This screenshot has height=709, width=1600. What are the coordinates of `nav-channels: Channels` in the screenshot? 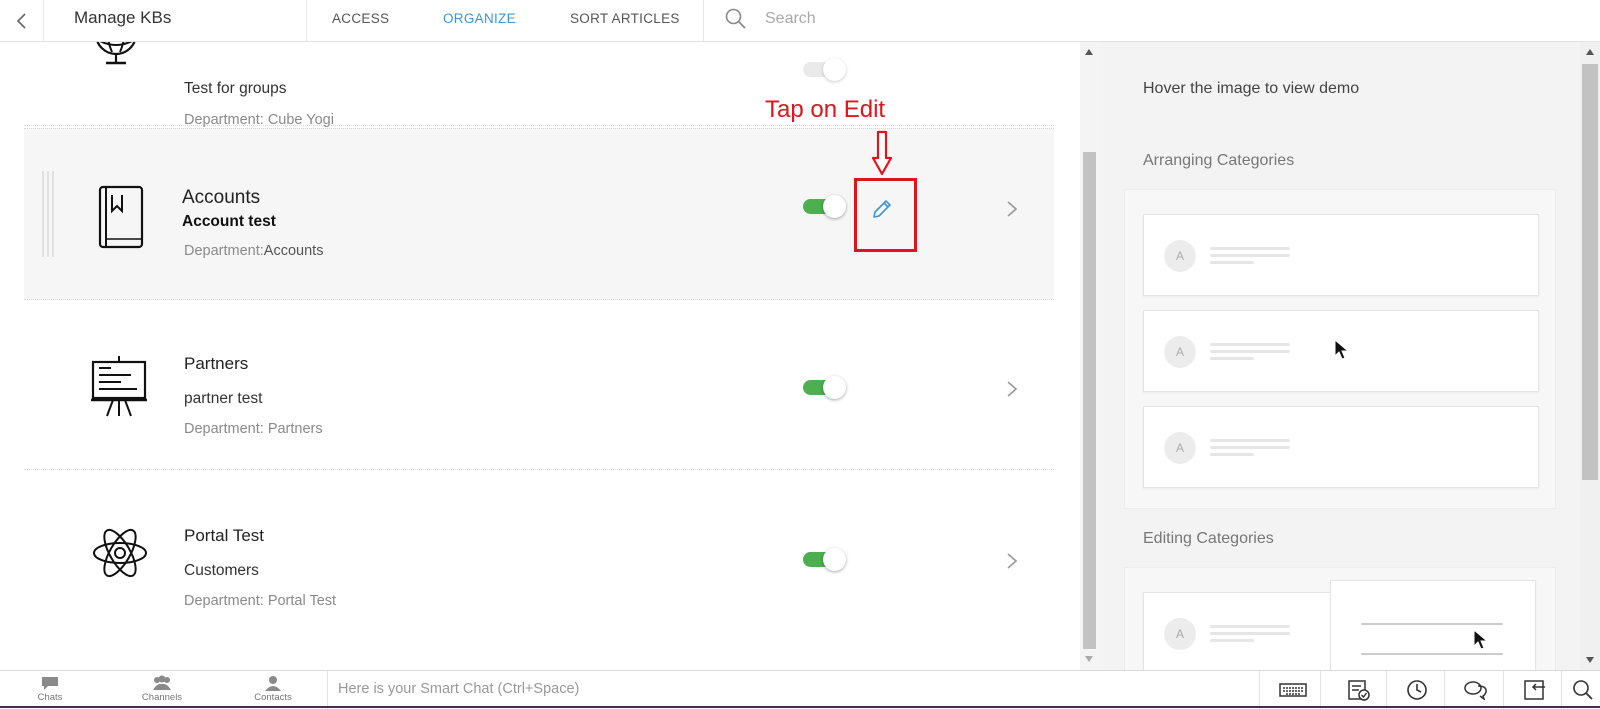 It's located at (162, 689).